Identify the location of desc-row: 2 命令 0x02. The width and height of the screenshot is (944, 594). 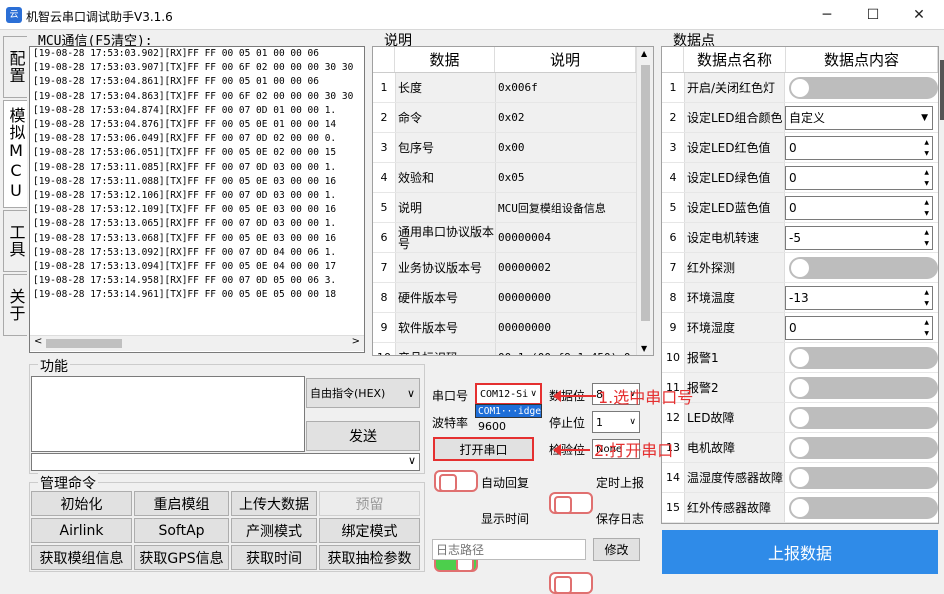
(513, 118).